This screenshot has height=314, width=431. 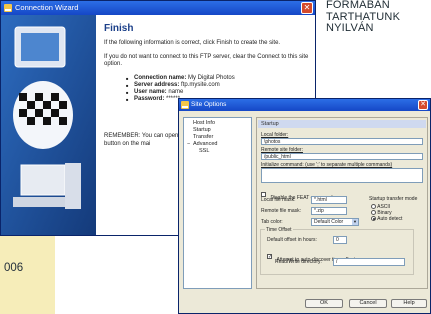 I want to click on site-options-title: Site Options, so click(x=209, y=104).